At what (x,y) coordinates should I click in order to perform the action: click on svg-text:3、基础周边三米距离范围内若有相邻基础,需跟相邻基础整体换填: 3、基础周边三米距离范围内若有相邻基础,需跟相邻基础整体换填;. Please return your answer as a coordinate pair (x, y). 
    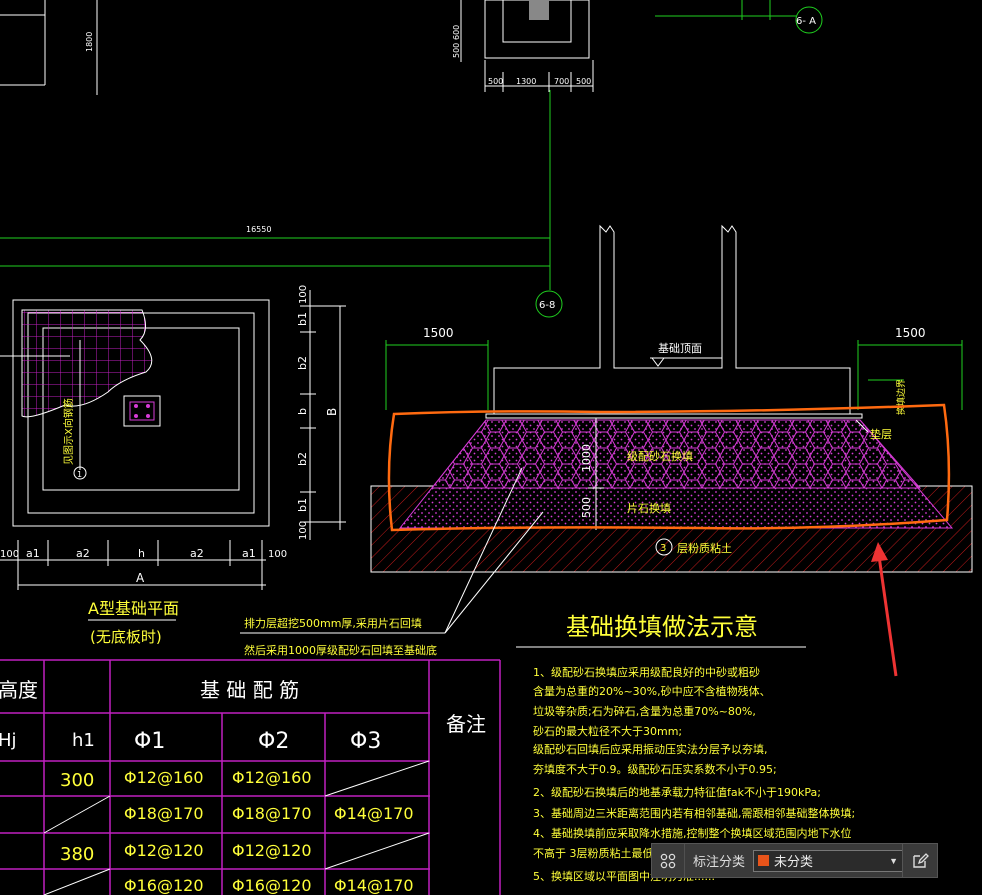
    Looking at the image, I should click on (694, 813).